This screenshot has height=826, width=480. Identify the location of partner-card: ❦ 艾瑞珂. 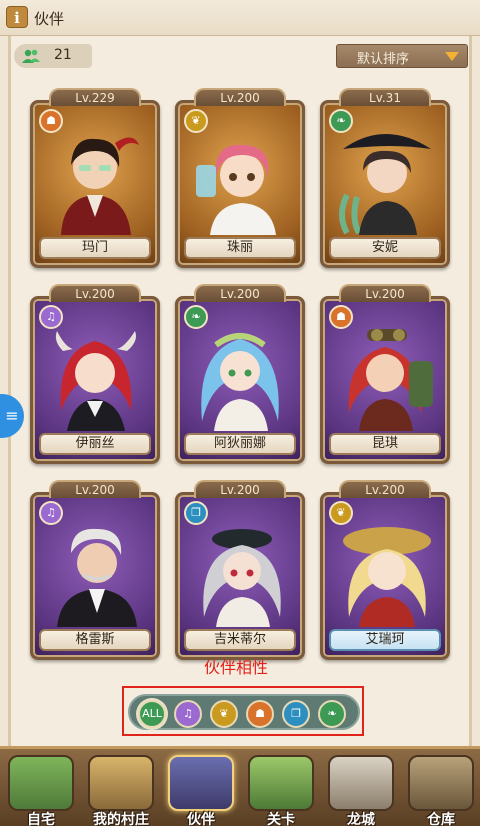
(385, 576).